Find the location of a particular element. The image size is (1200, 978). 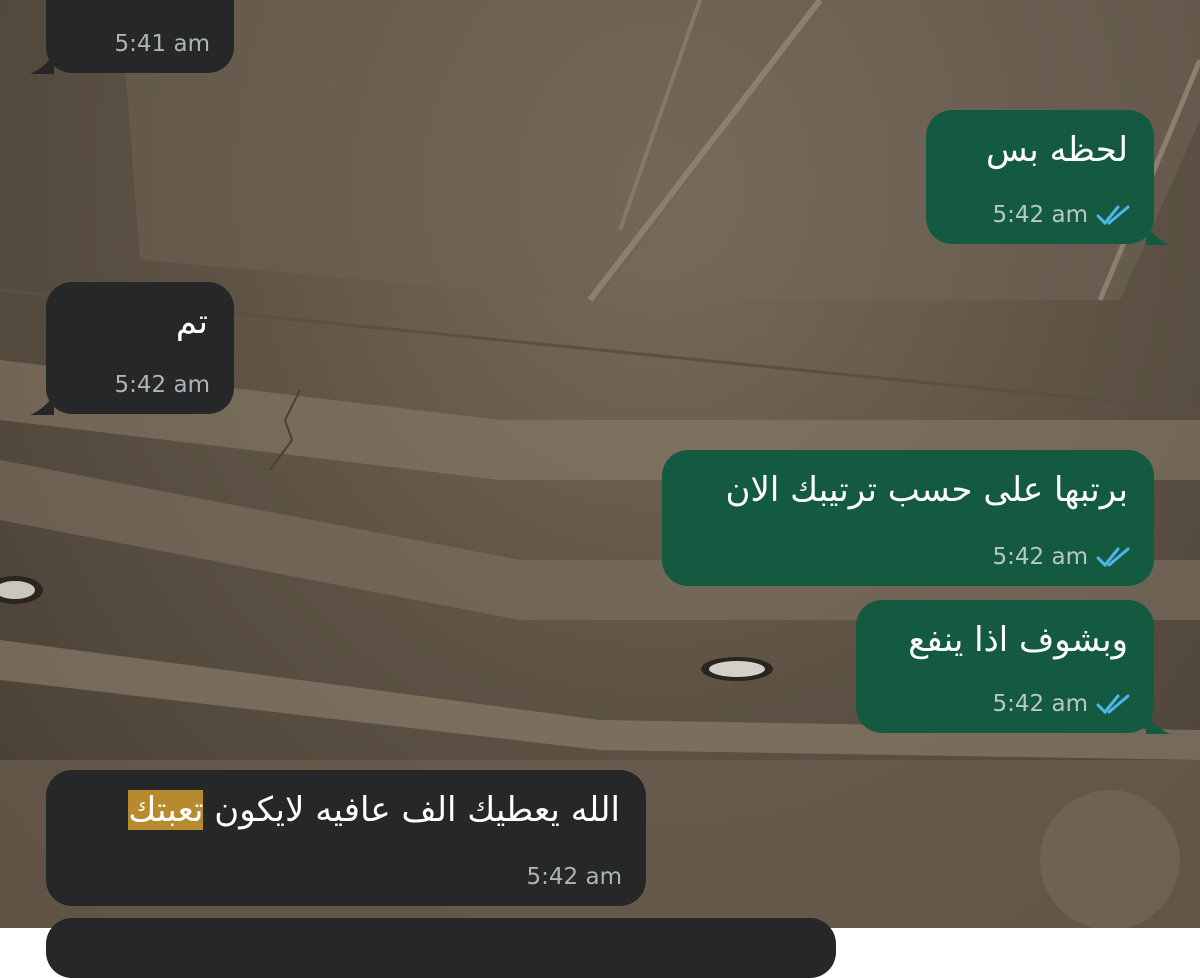

selected-text-highlight: تعبتك is located at coordinates (166, 810).